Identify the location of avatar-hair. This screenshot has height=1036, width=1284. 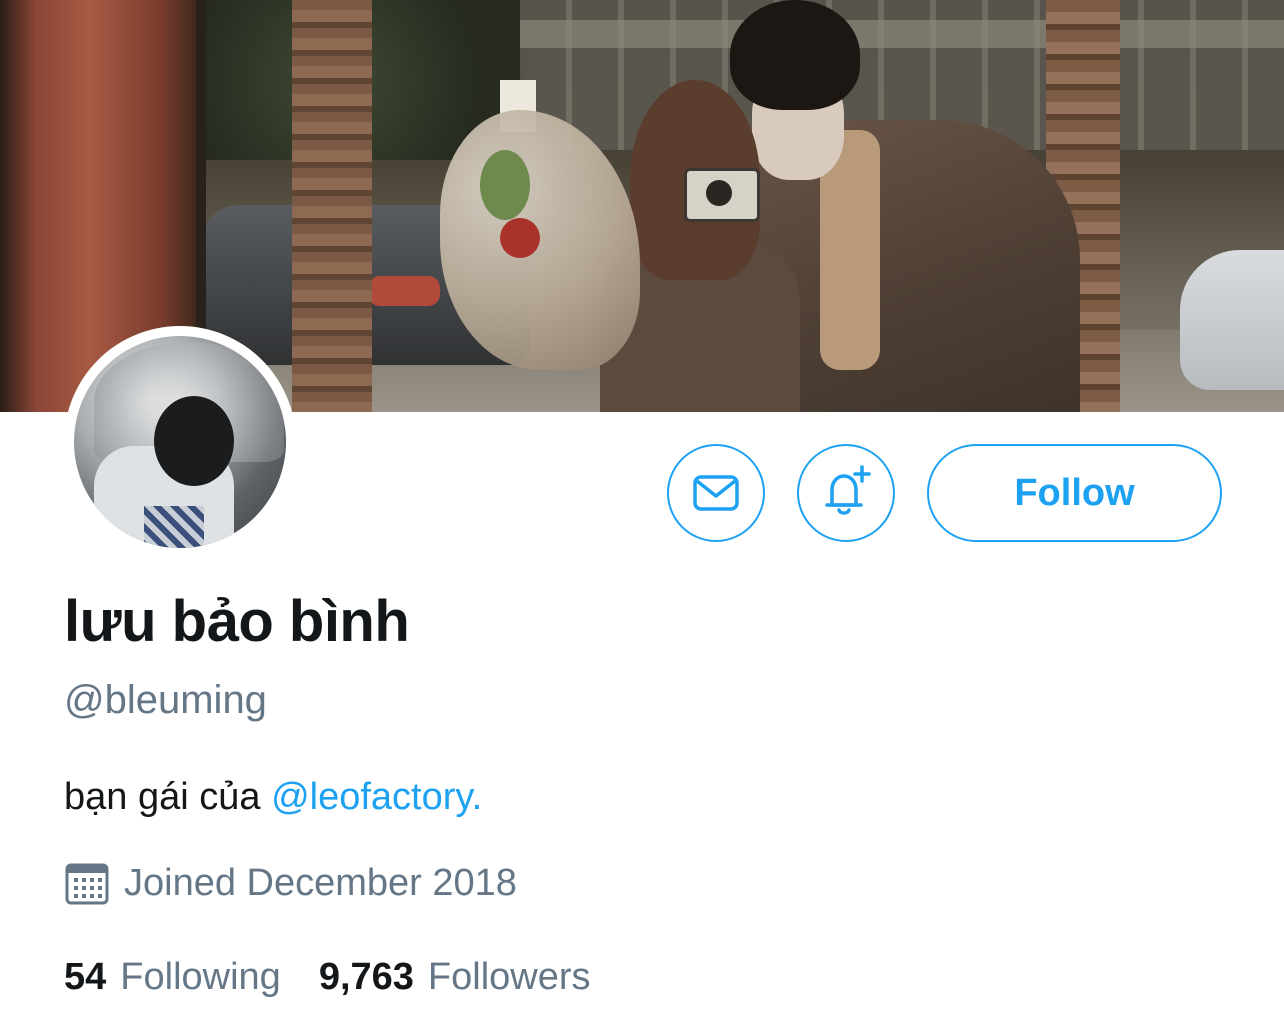
(194, 441).